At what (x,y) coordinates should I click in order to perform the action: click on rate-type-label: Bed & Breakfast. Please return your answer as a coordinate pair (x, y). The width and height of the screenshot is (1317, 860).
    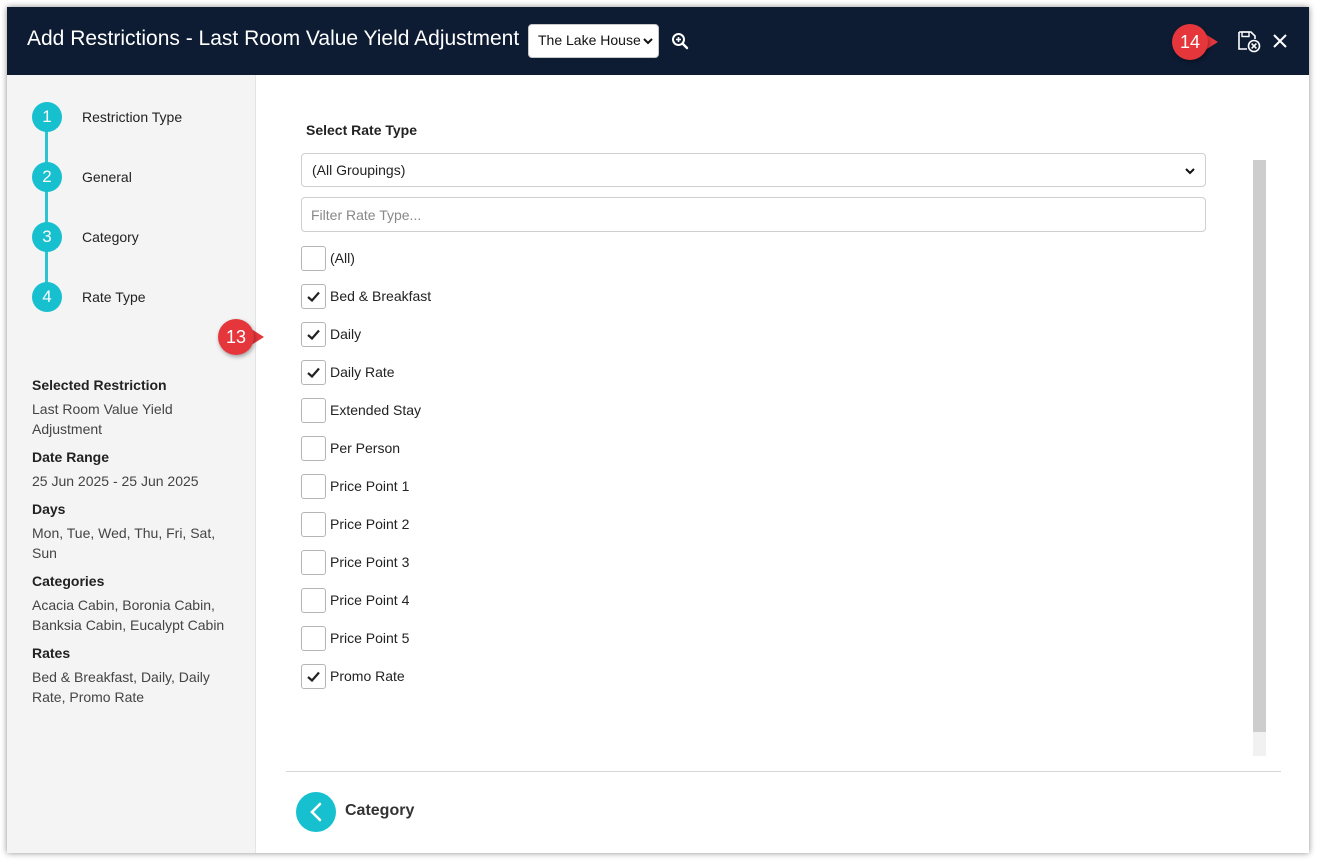
    Looking at the image, I should click on (381, 296).